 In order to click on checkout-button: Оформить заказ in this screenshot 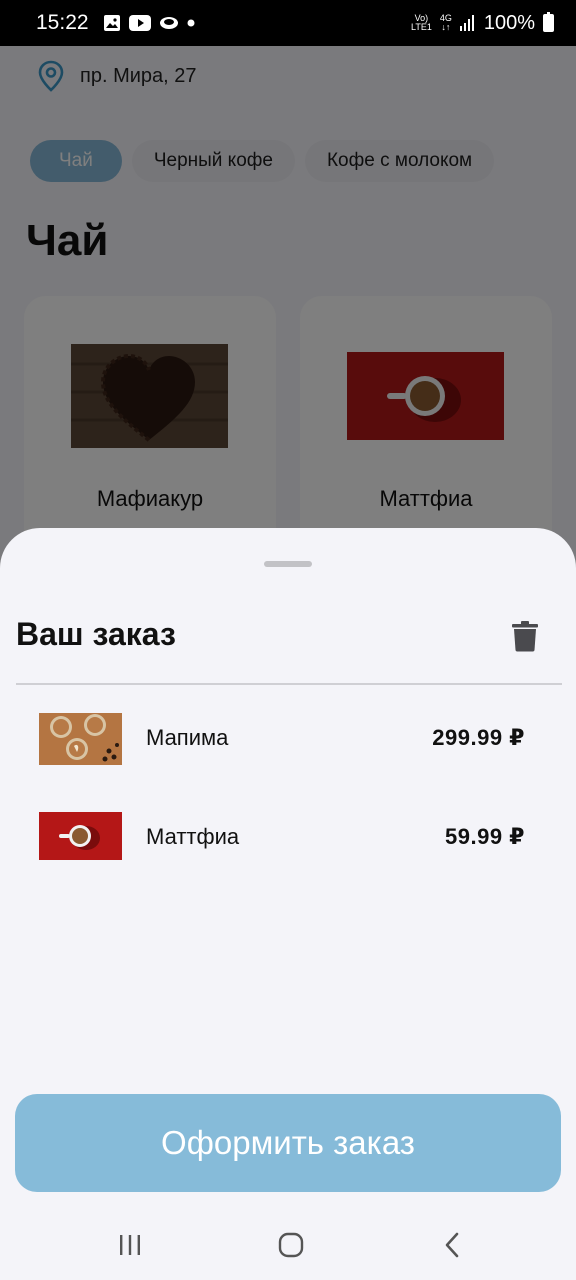, I will do `click(288, 1143)`.